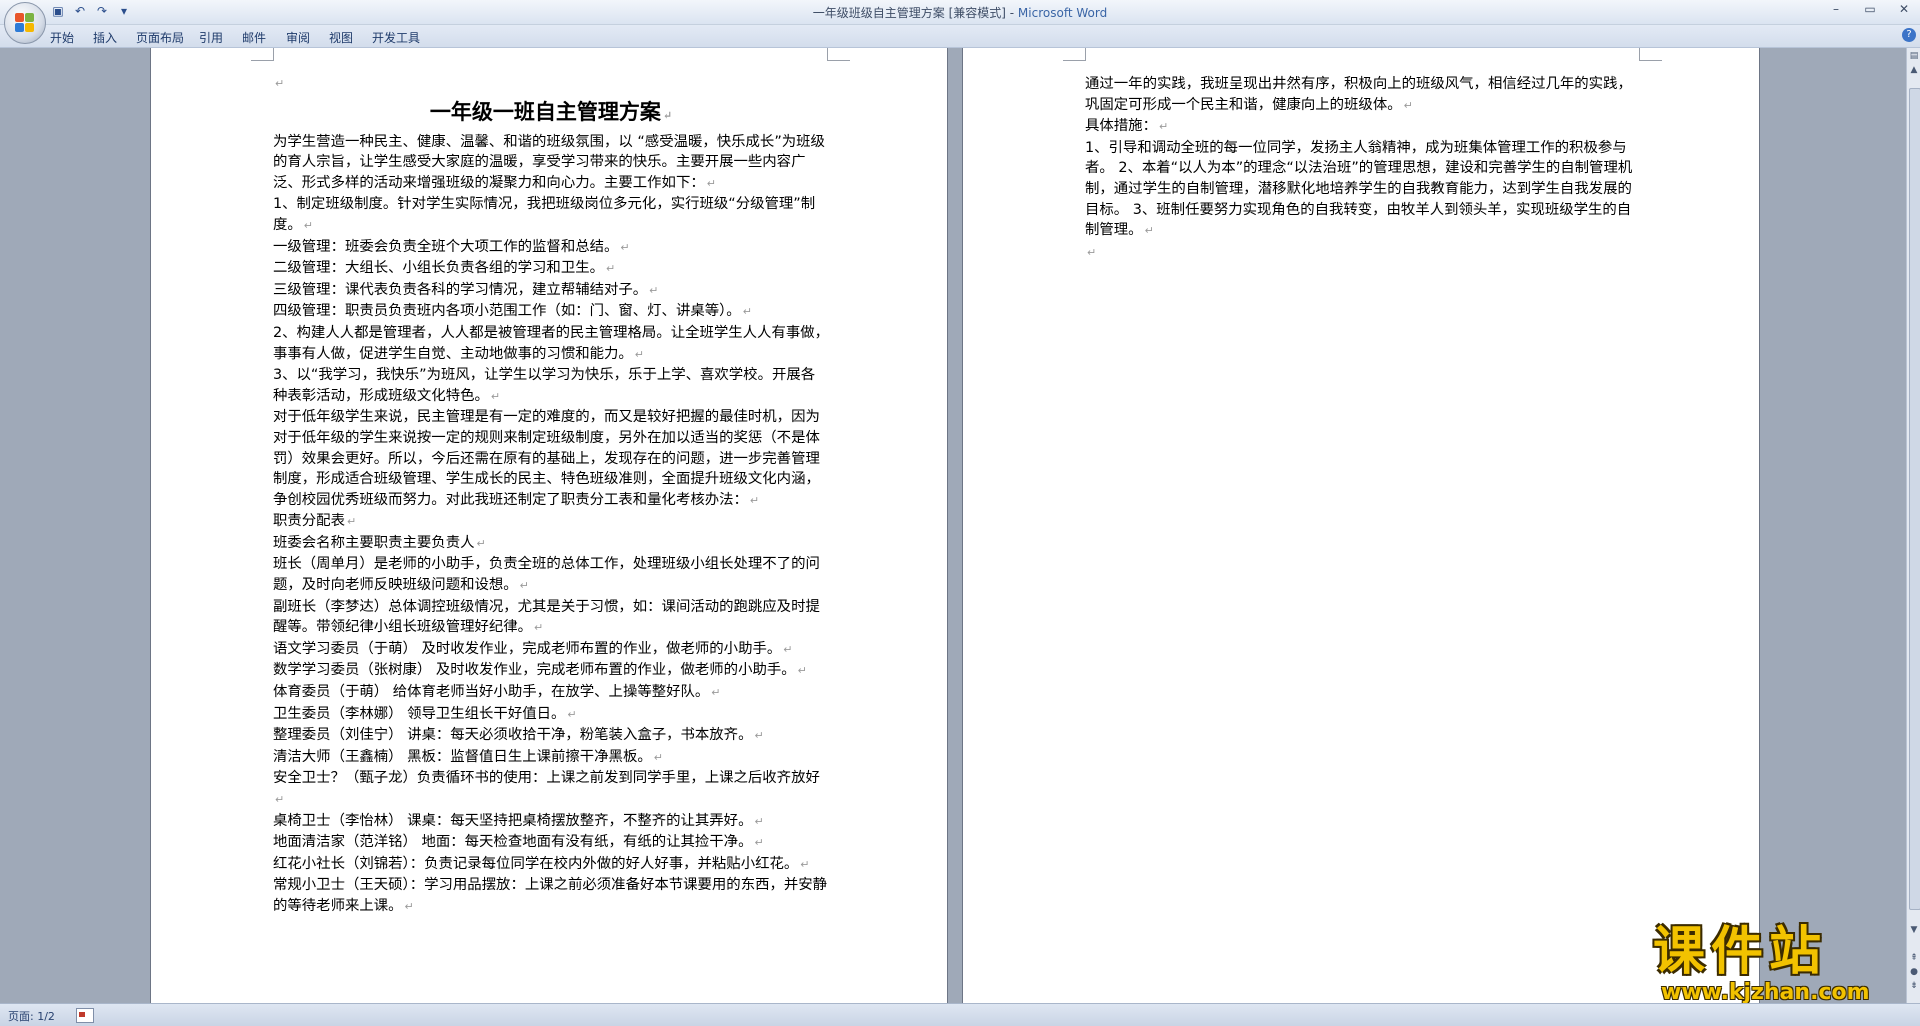 This screenshot has height=1026, width=1920. What do you see at coordinates (438, 268) in the screenshot?
I see `paragraph-text: 二级管理：大组长、小组长负责各组的学习和卫生。` at bounding box center [438, 268].